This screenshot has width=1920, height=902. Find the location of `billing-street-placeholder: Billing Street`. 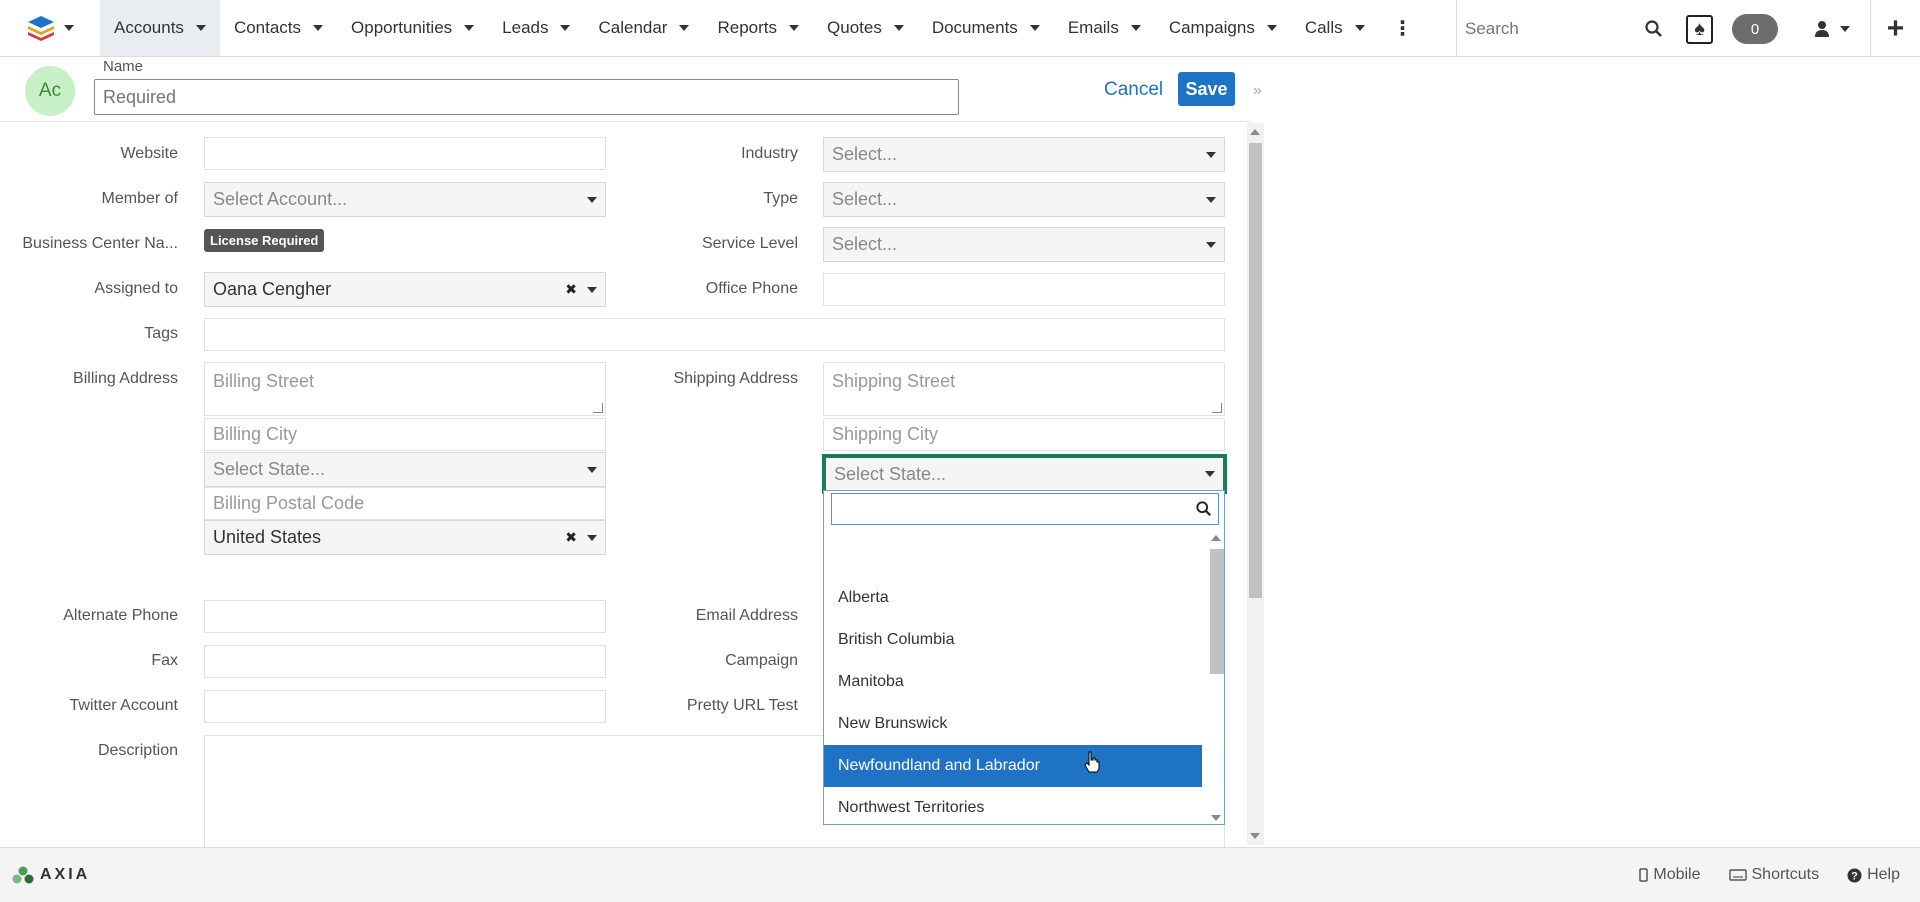

billing-street-placeholder: Billing Street is located at coordinates (264, 381).